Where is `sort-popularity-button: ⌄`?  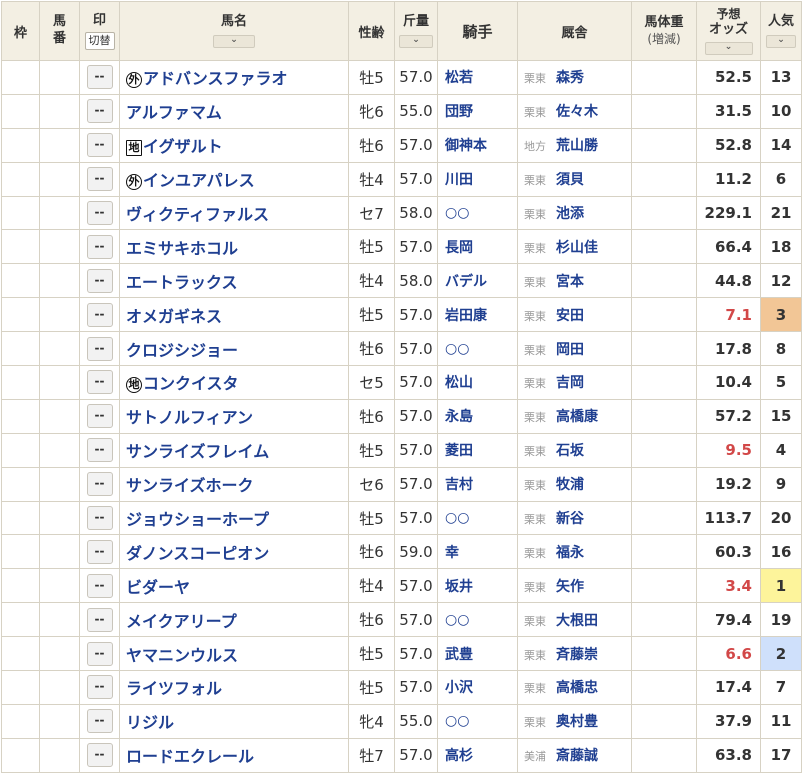
sort-popularity-button: ⌄ is located at coordinates (781, 41).